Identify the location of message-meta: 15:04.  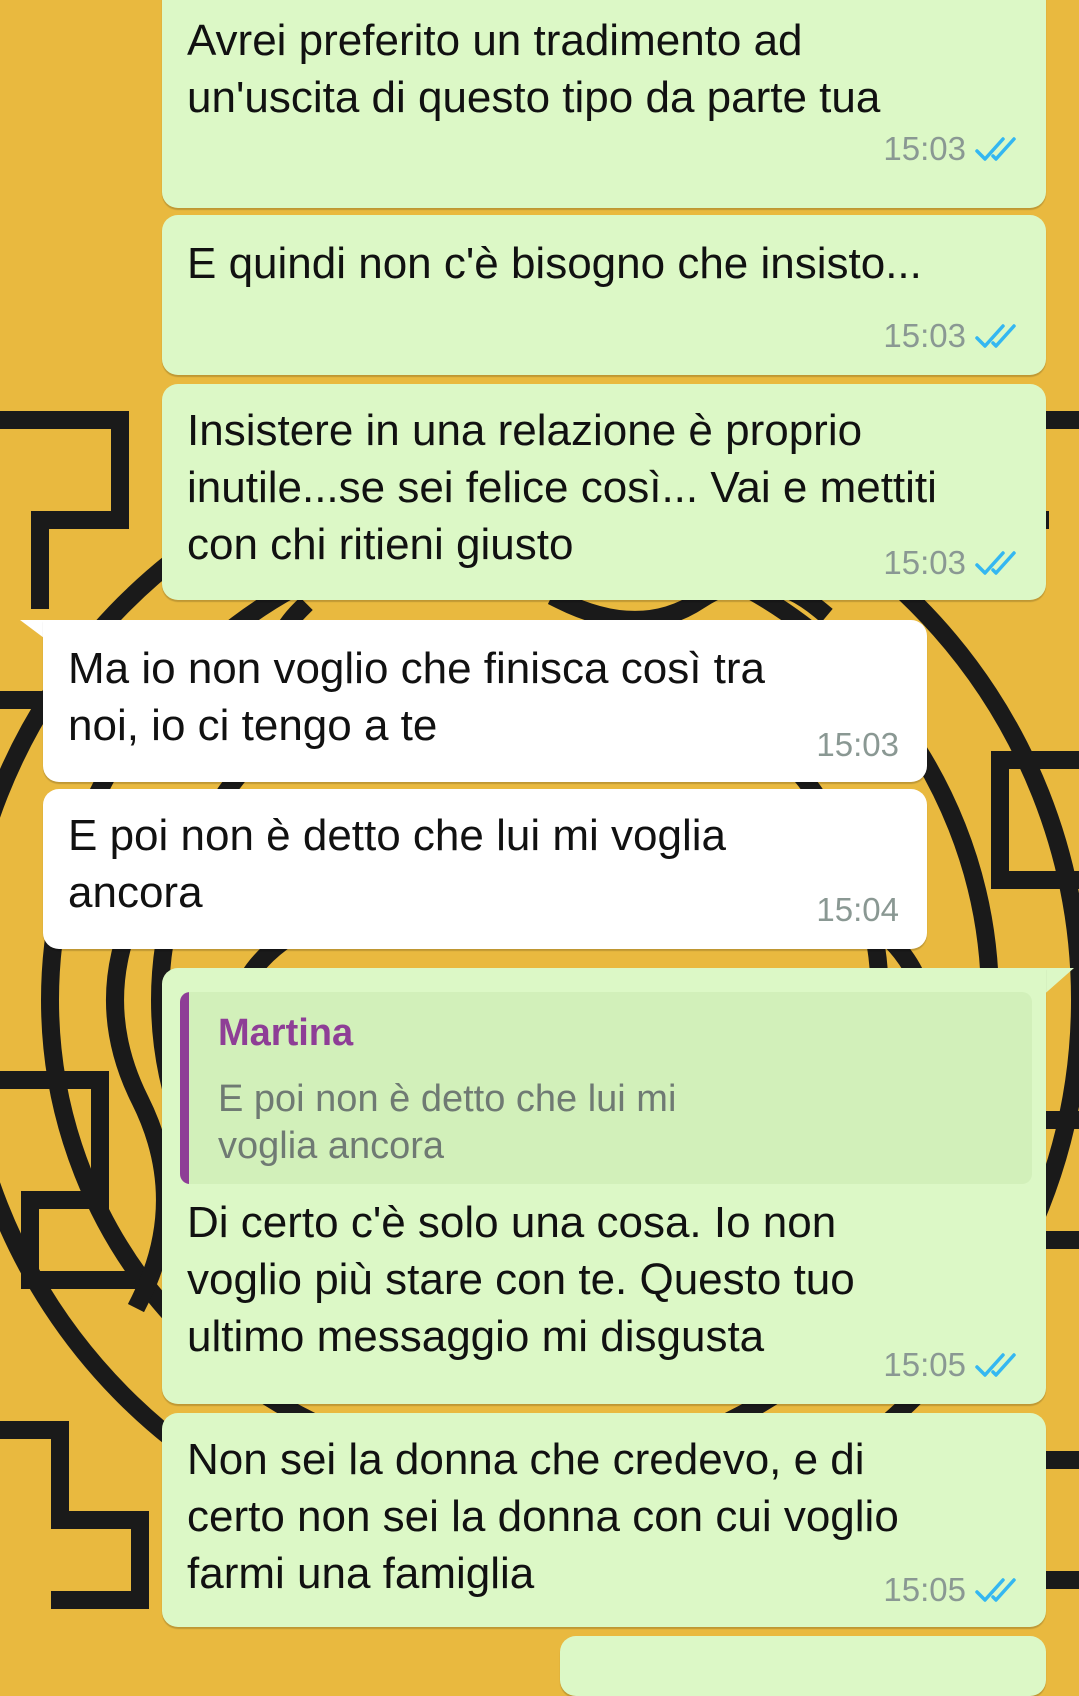
(857, 910).